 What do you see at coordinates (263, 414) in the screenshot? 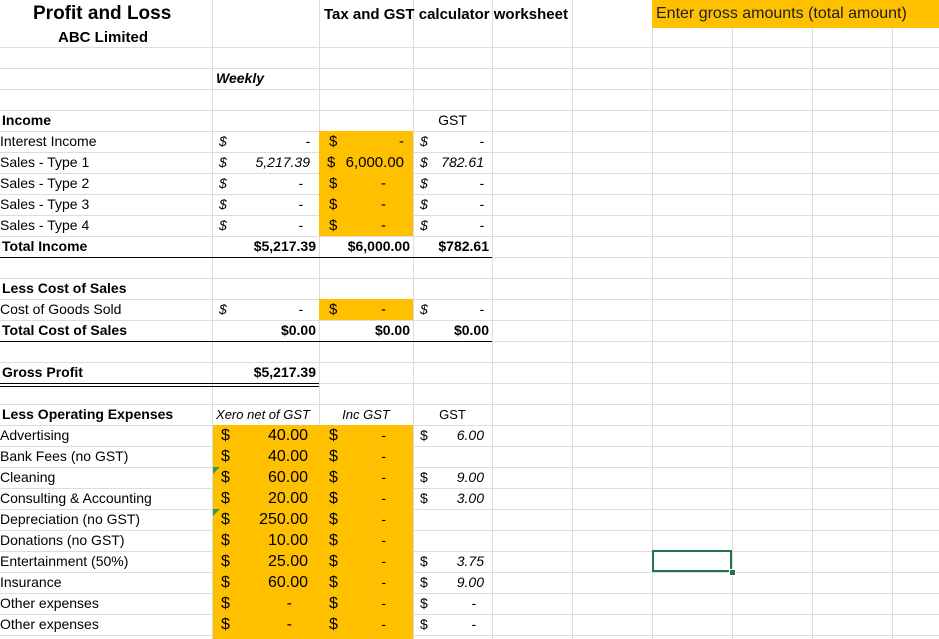
I see `col-header-net: Xero net of GST` at bounding box center [263, 414].